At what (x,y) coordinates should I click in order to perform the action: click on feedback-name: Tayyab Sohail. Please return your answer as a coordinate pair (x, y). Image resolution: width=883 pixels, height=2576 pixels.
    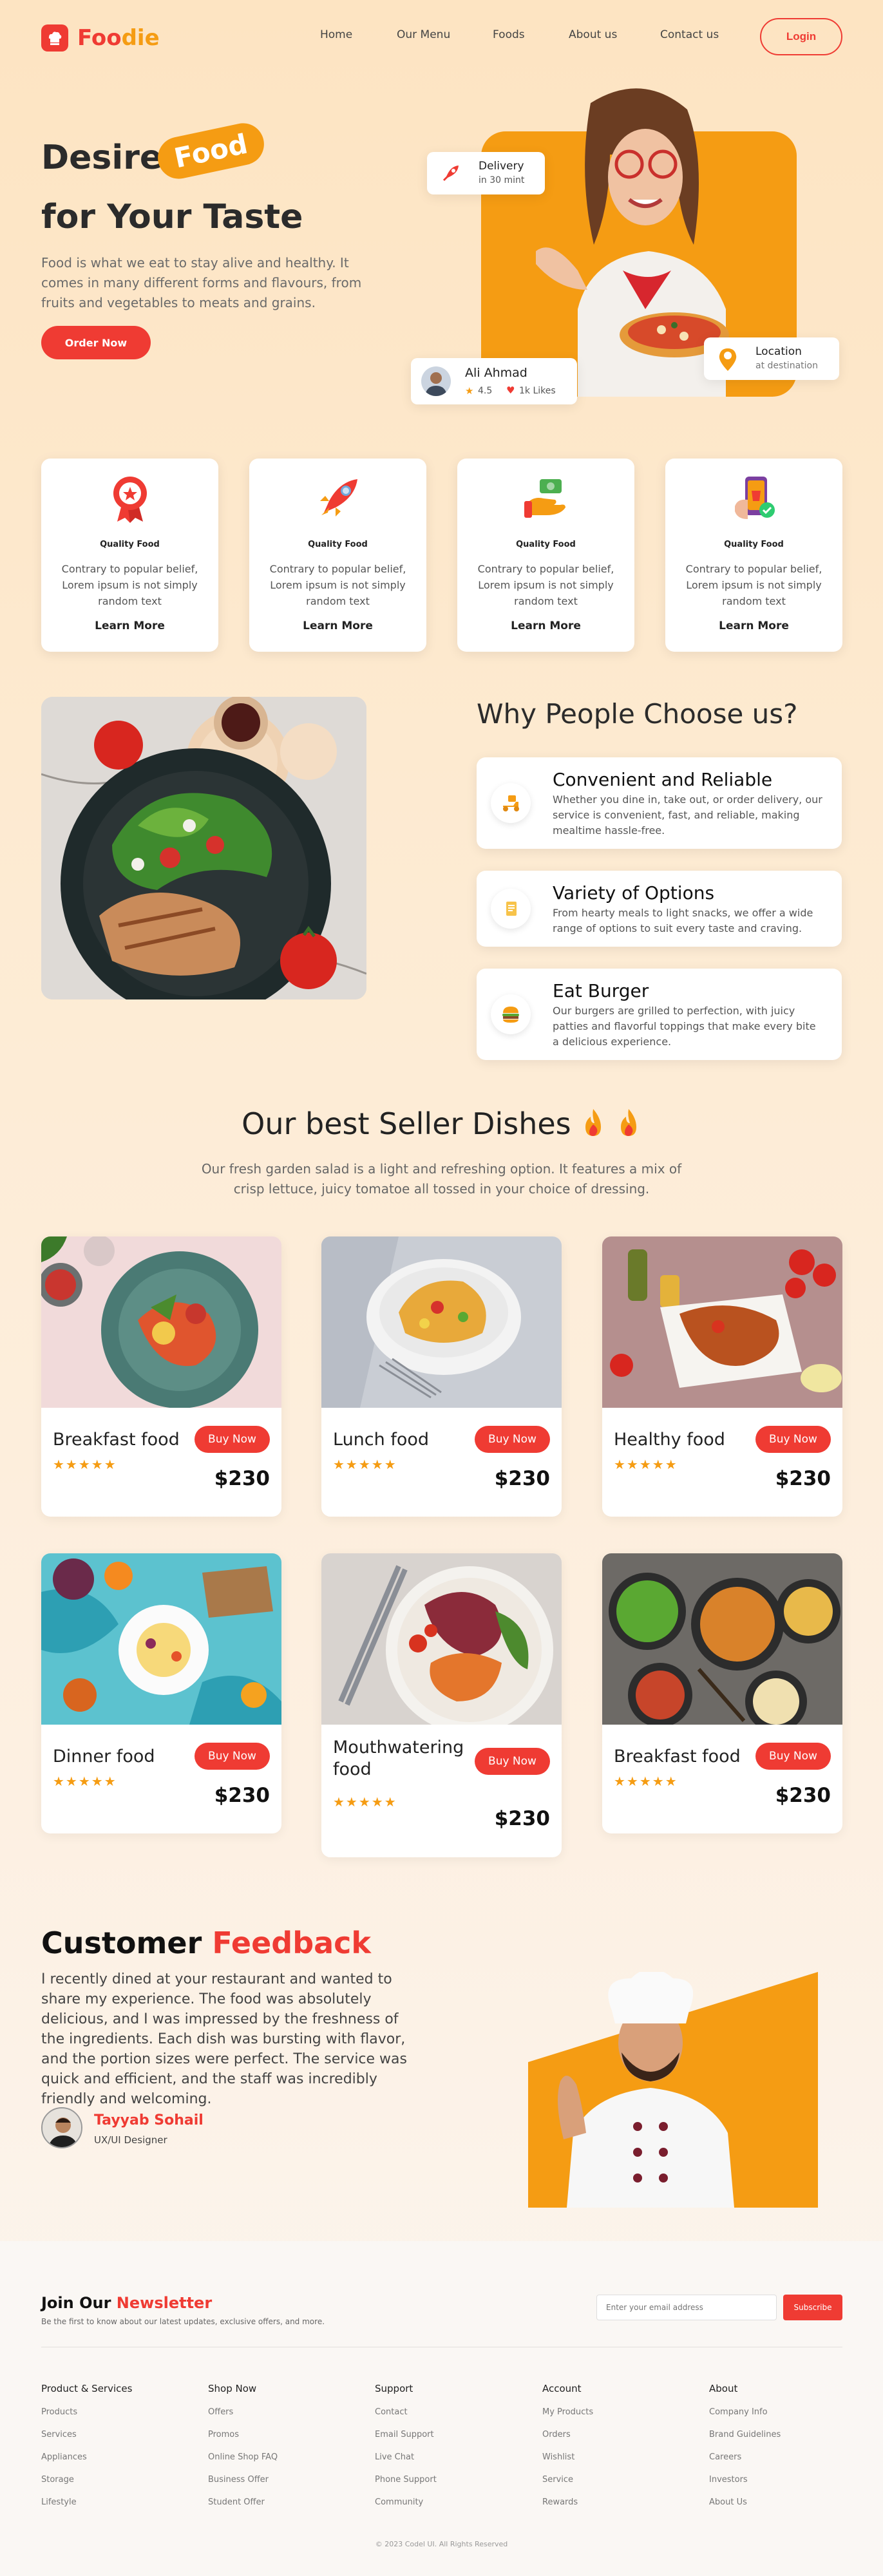
    Looking at the image, I should click on (149, 2120).